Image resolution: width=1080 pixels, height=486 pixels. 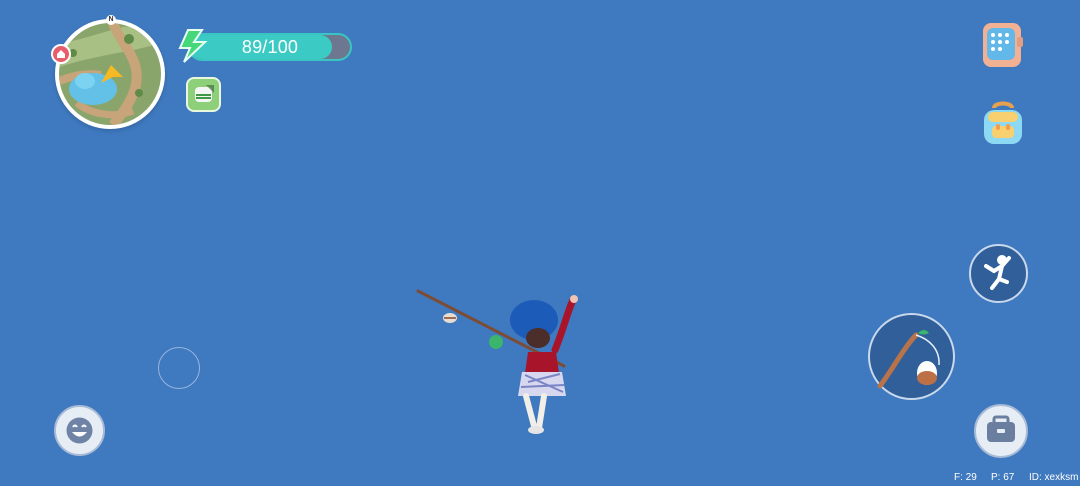 I want to click on smile-icon, so click(x=79, y=430).